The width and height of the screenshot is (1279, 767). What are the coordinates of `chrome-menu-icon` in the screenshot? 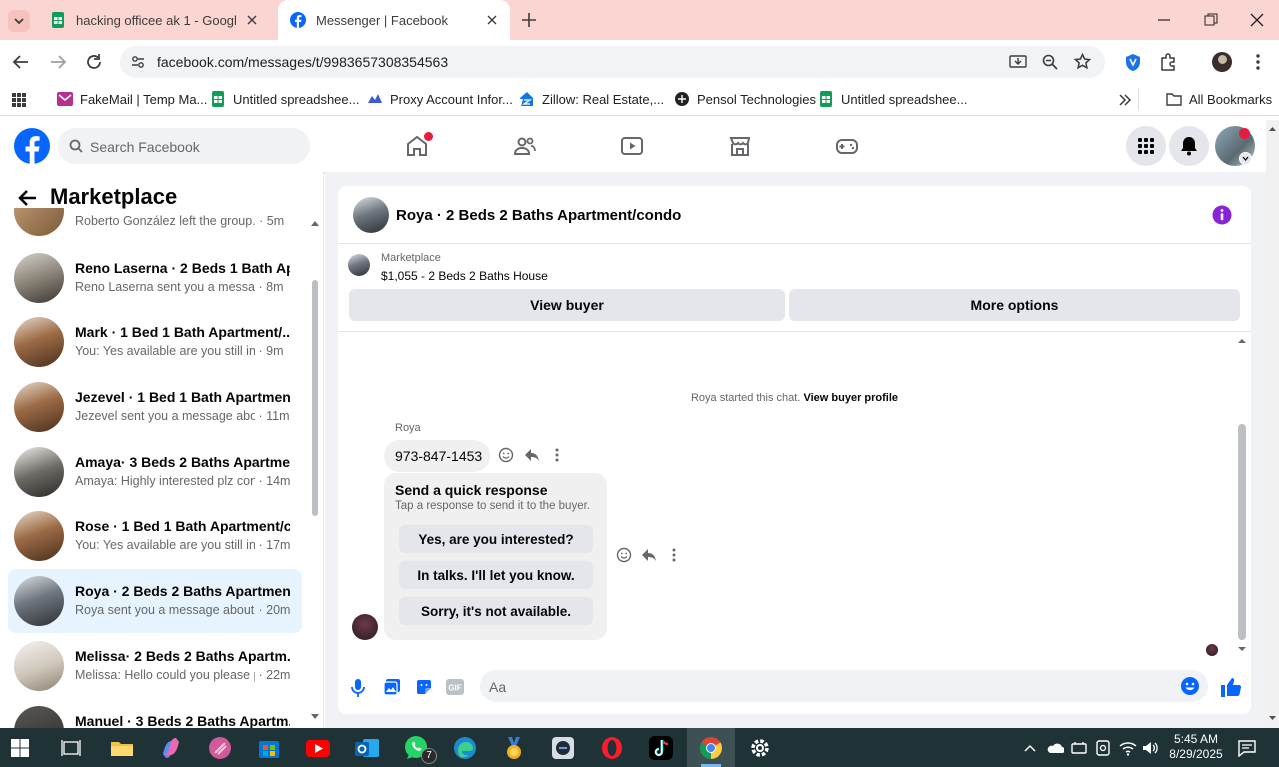 It's located at (1258, 62).